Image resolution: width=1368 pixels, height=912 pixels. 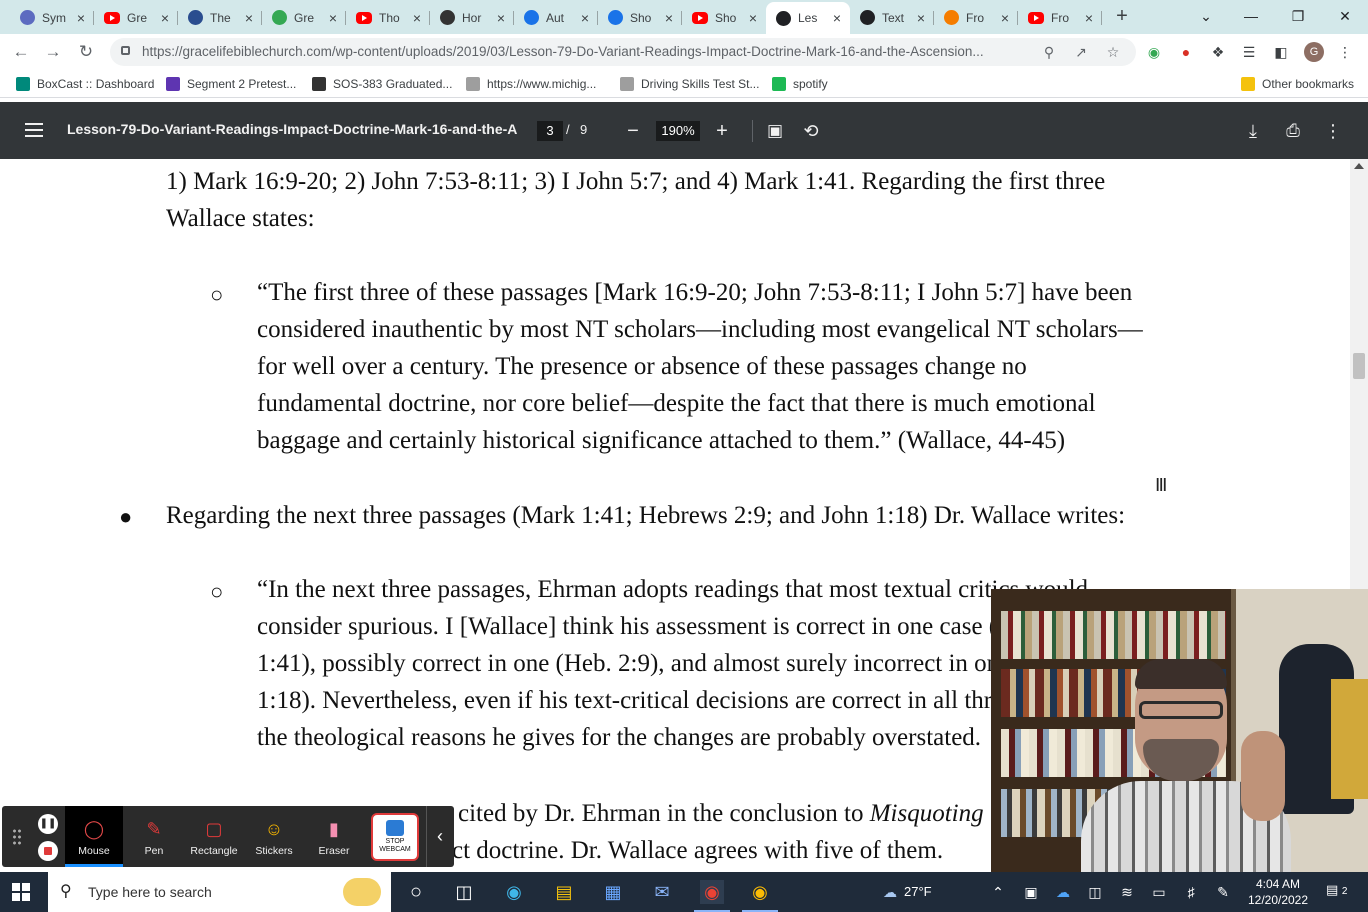 I want to click on zoom-level-input: 190%, so click(x=678, y=131).